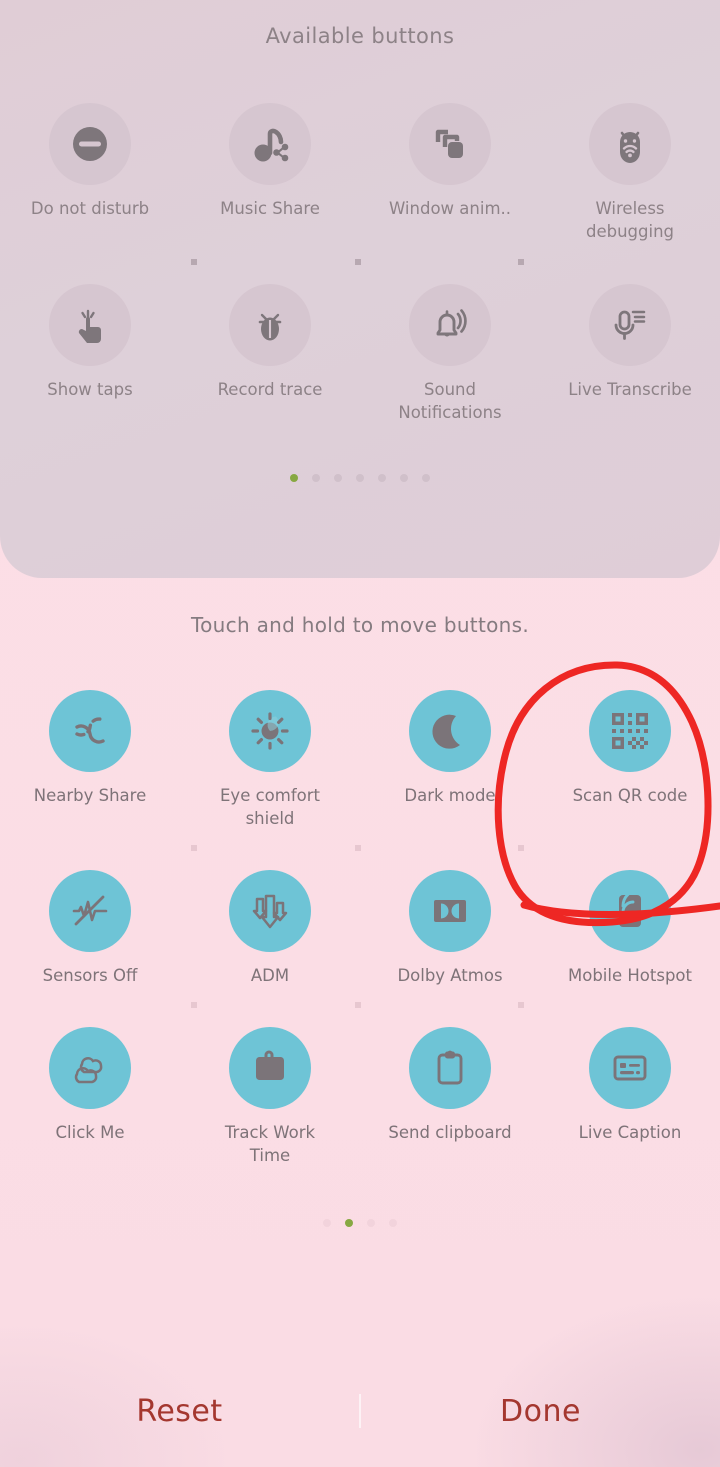 Image resolution: width=720 pixels, height=1467 pixels. What do you see at coordinates (90, 1132) in the screenshot?
I see `tile-label: Click Me` at bounding box center [90, 1132].